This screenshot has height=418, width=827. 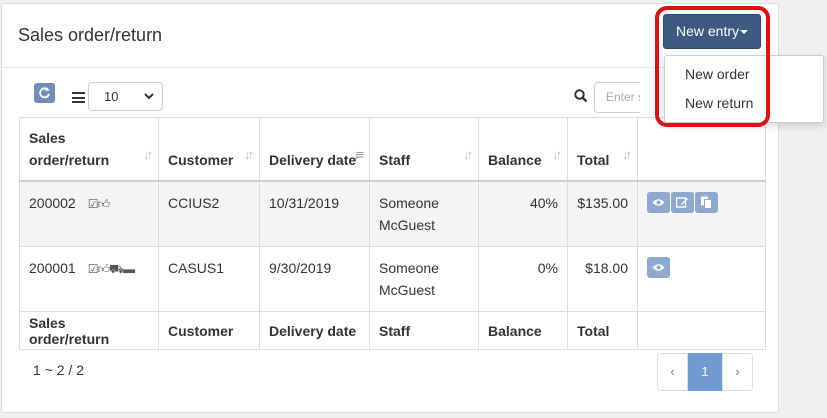 I want to click on footer-actions, so click(x=701, y=330).